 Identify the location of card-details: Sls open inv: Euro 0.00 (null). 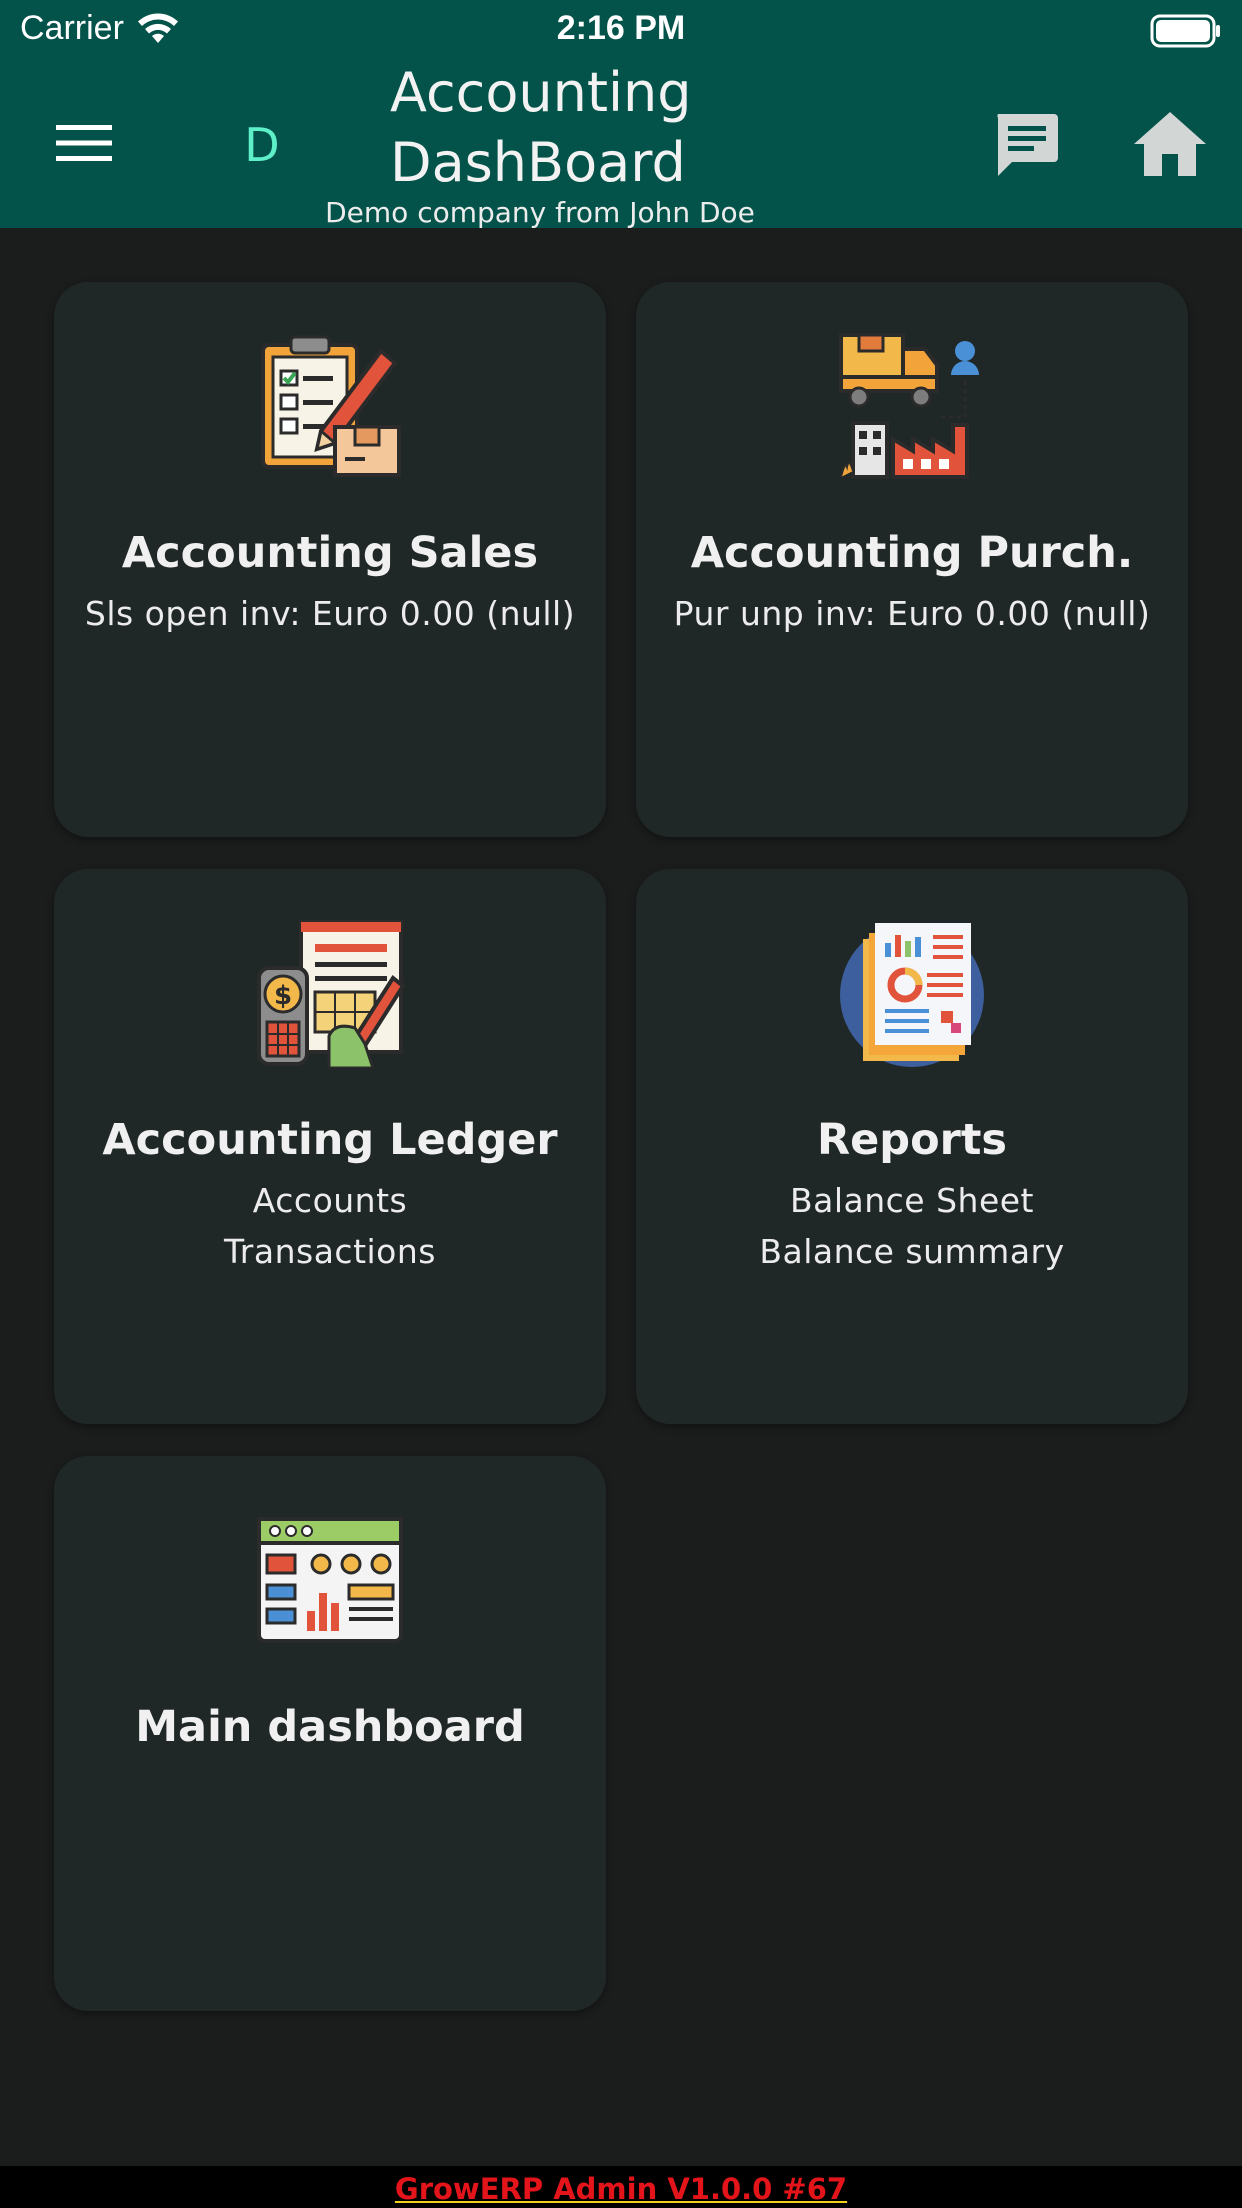
(330, 613).